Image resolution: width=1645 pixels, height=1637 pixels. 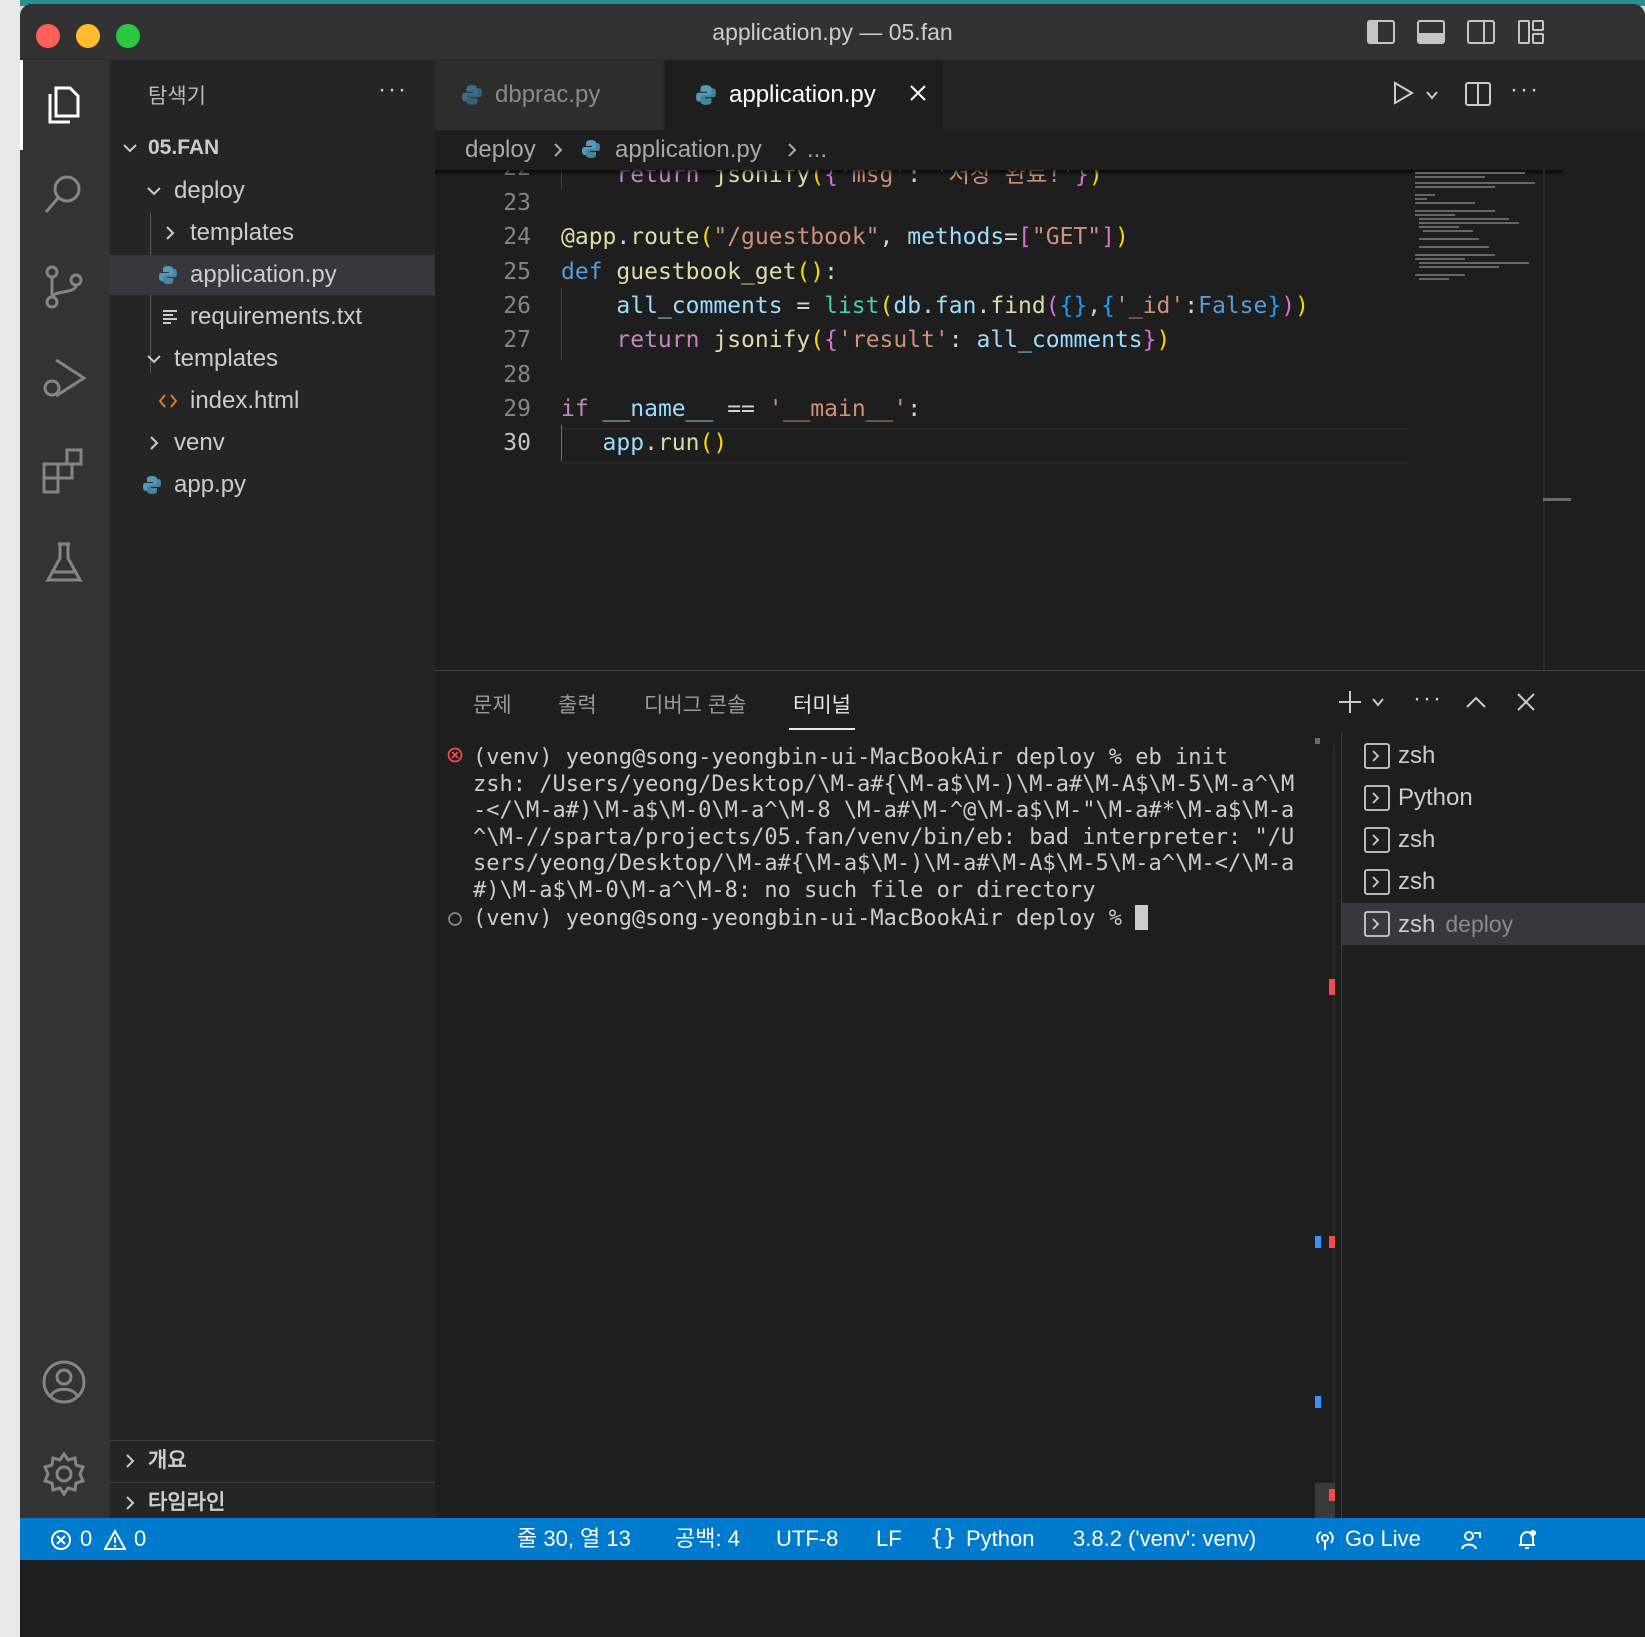 I want to click on new-terminal-icon, so click(x=1350, y=702).